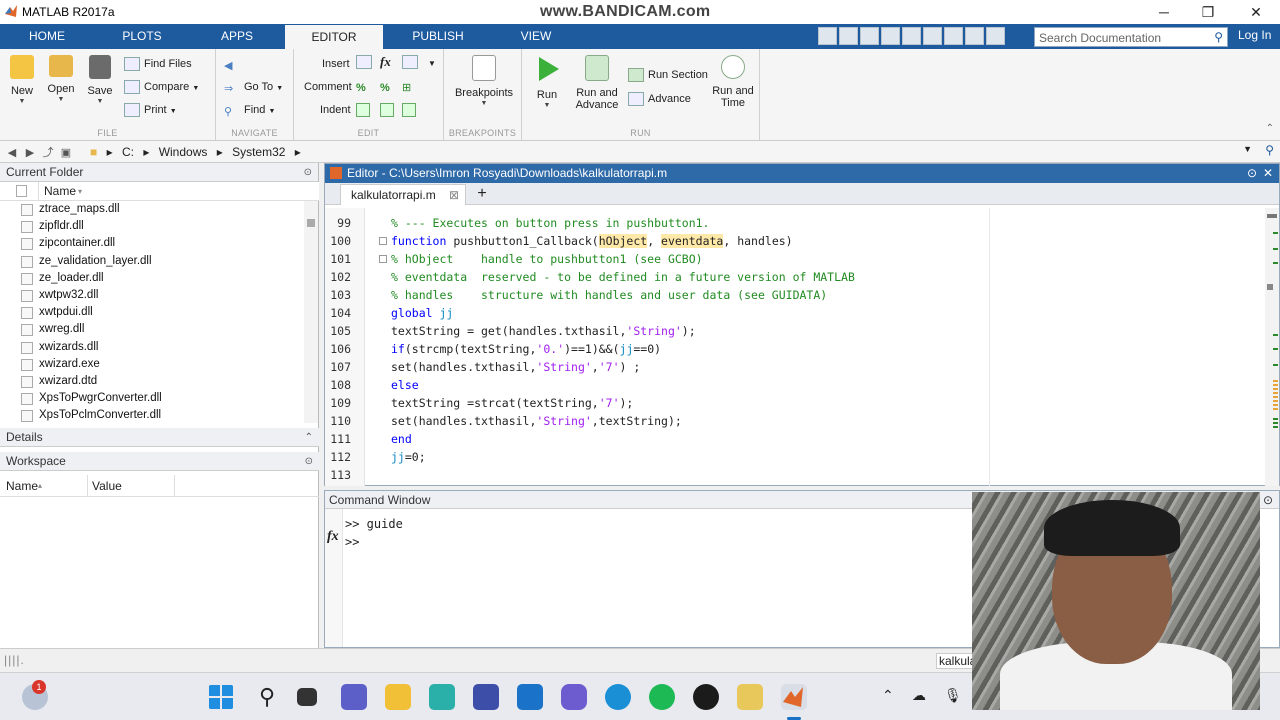 The image size is (1280, 720). I want to click on run-button: Run ▼, so click(547, 82).